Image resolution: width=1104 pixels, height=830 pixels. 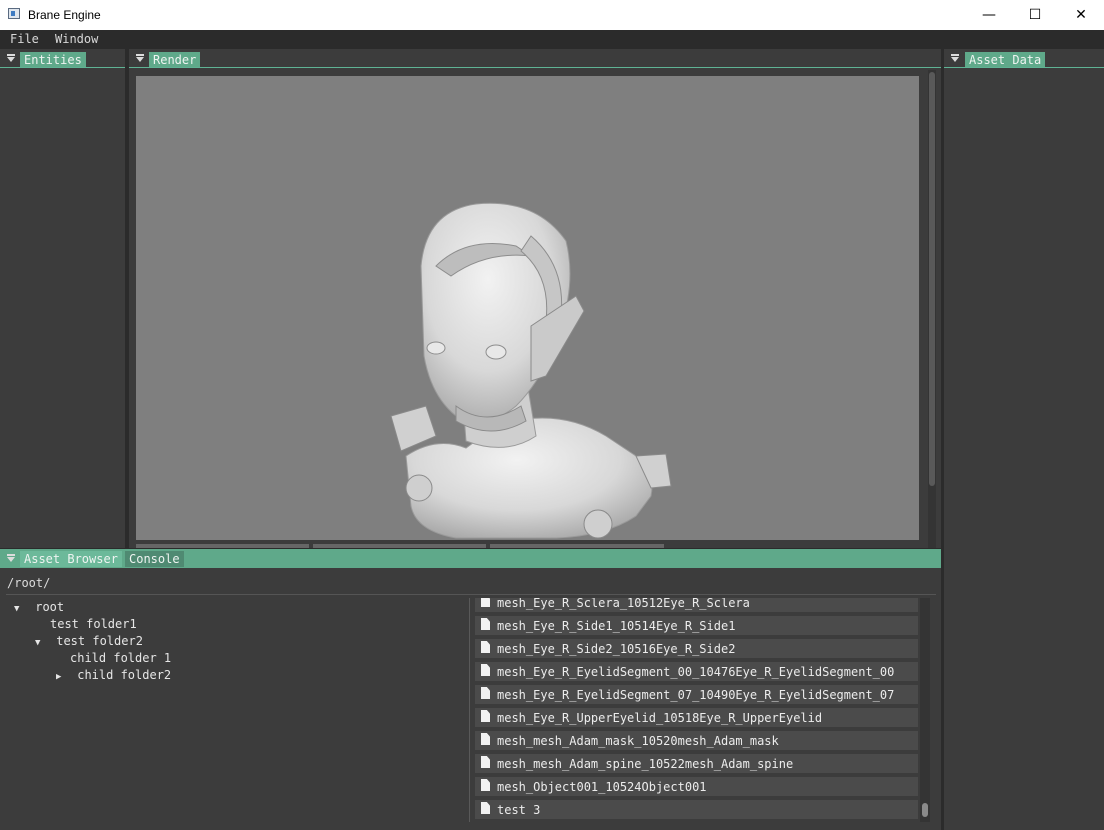 What do you see at coordinates (989, 15) in the screenshot?
I see `minimize-button: —` at bounding box center [989, 15].